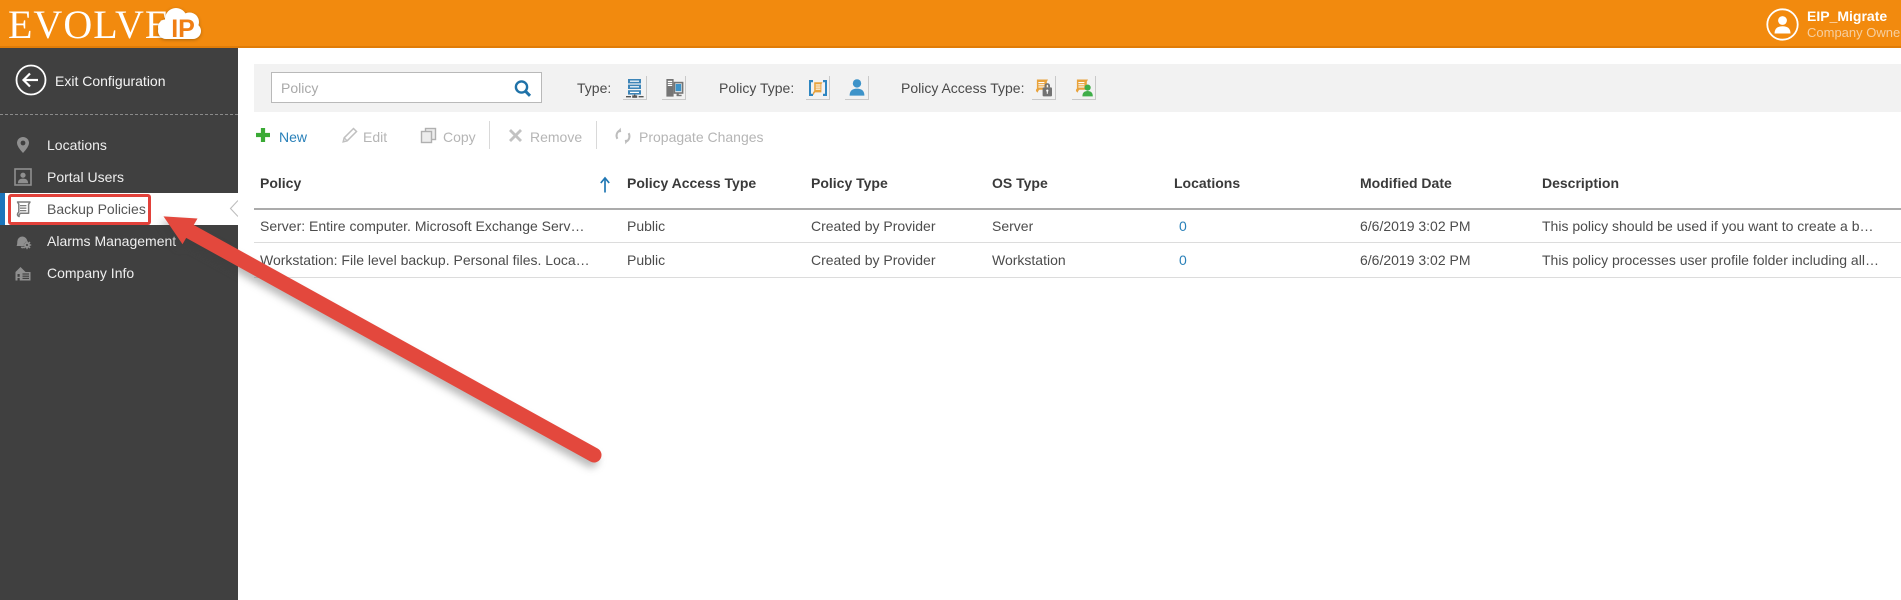 This screenshot has height=600, width=1901. I want to click on svg-text: IP, so click(183, 28).